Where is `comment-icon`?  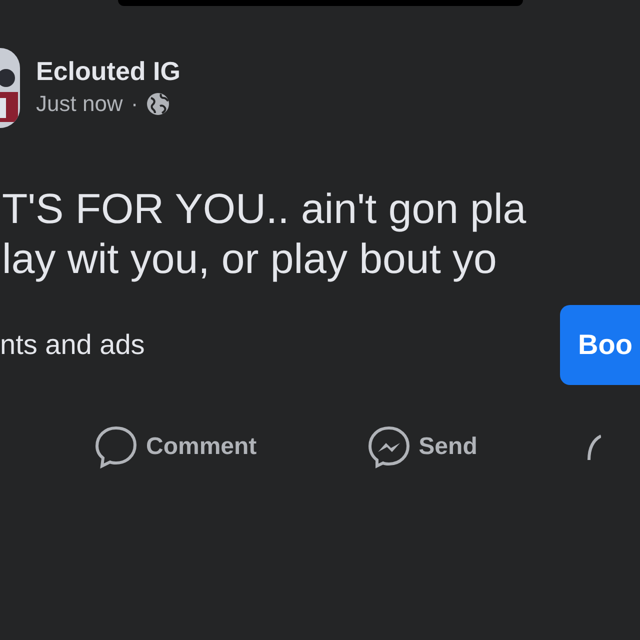 comment-icon is located at coordinates (116, 446).